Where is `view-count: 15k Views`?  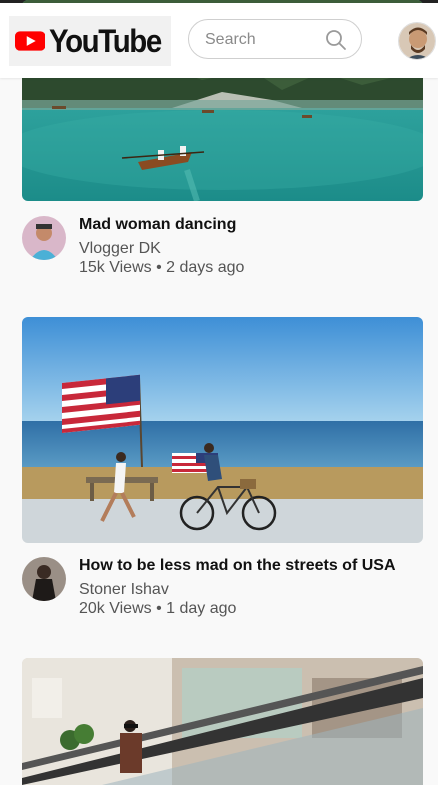 view-count: 15k Views is located at coordinates (115, 267).